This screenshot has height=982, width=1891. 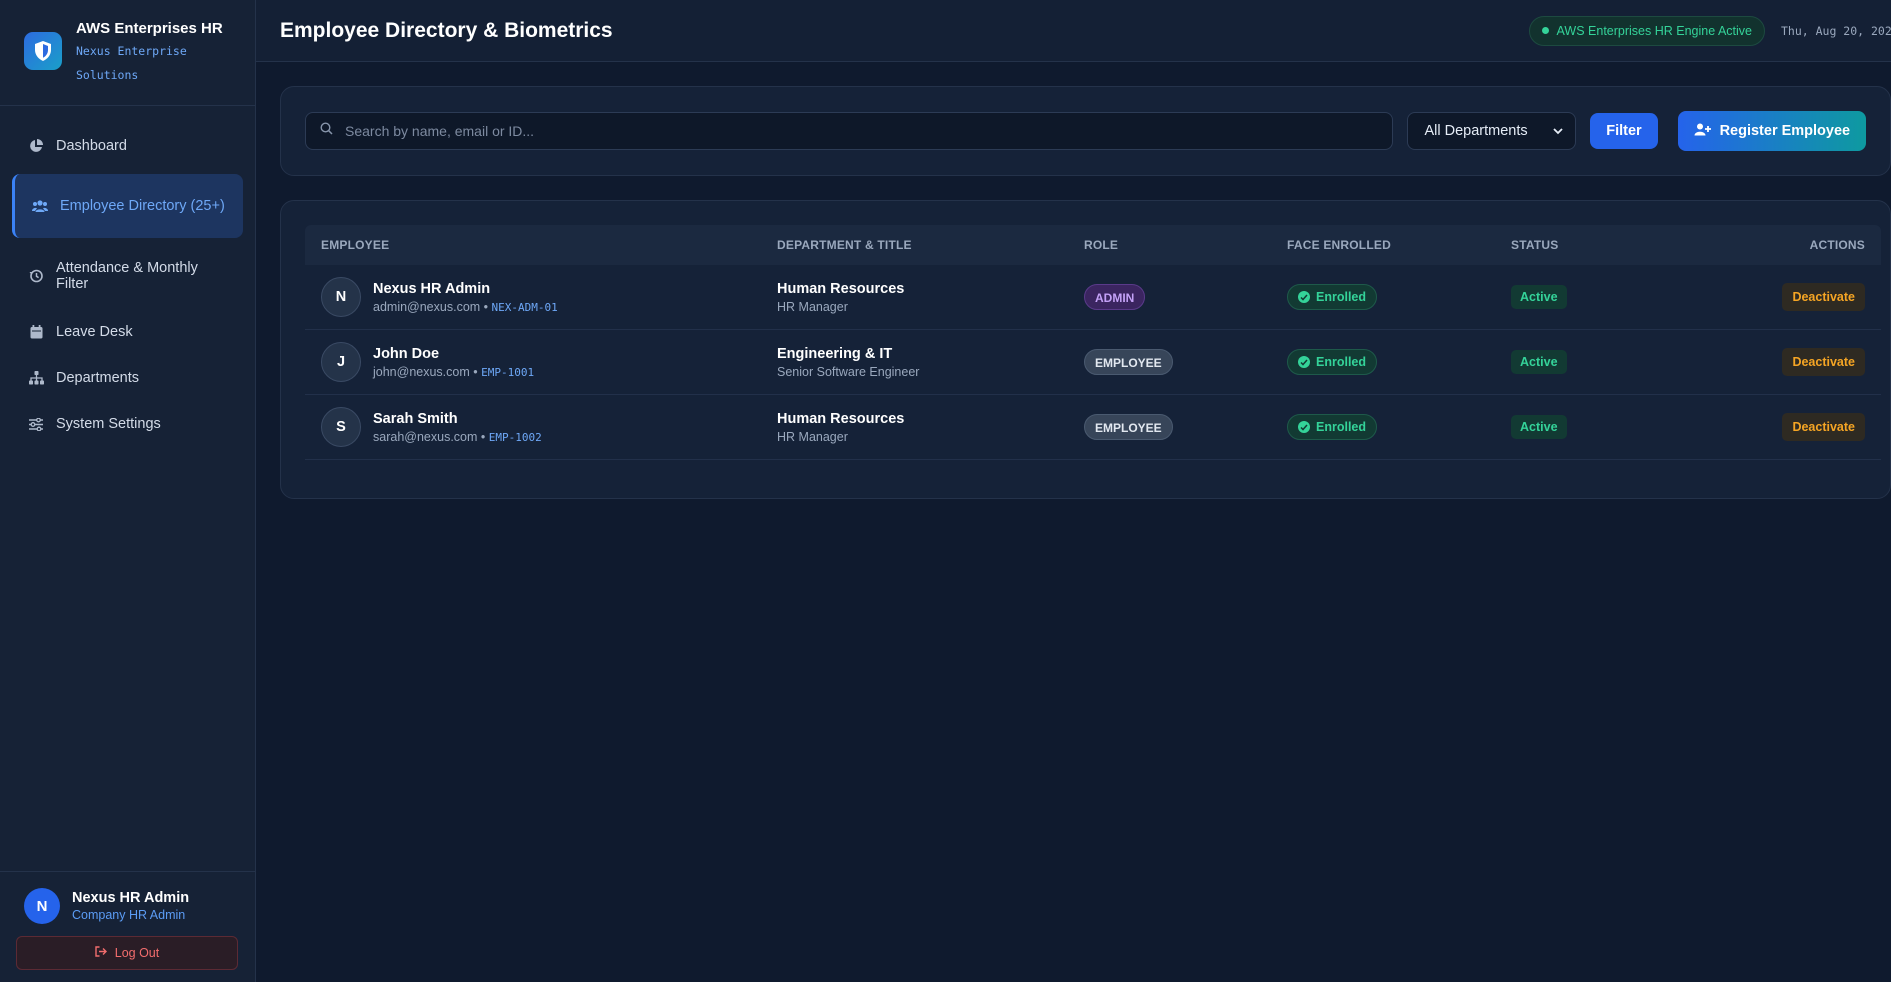 What do you see at coordinates (541, 245) in the screenshot?
I see `col-header-employee: EMPLOYEE` at bounding box center [541, 245].